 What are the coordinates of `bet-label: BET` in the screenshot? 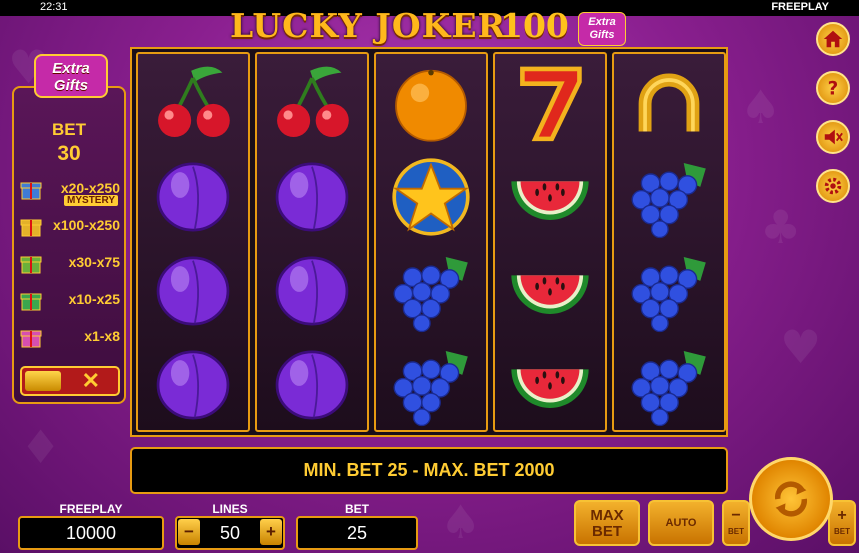 It's located at (357, 509).